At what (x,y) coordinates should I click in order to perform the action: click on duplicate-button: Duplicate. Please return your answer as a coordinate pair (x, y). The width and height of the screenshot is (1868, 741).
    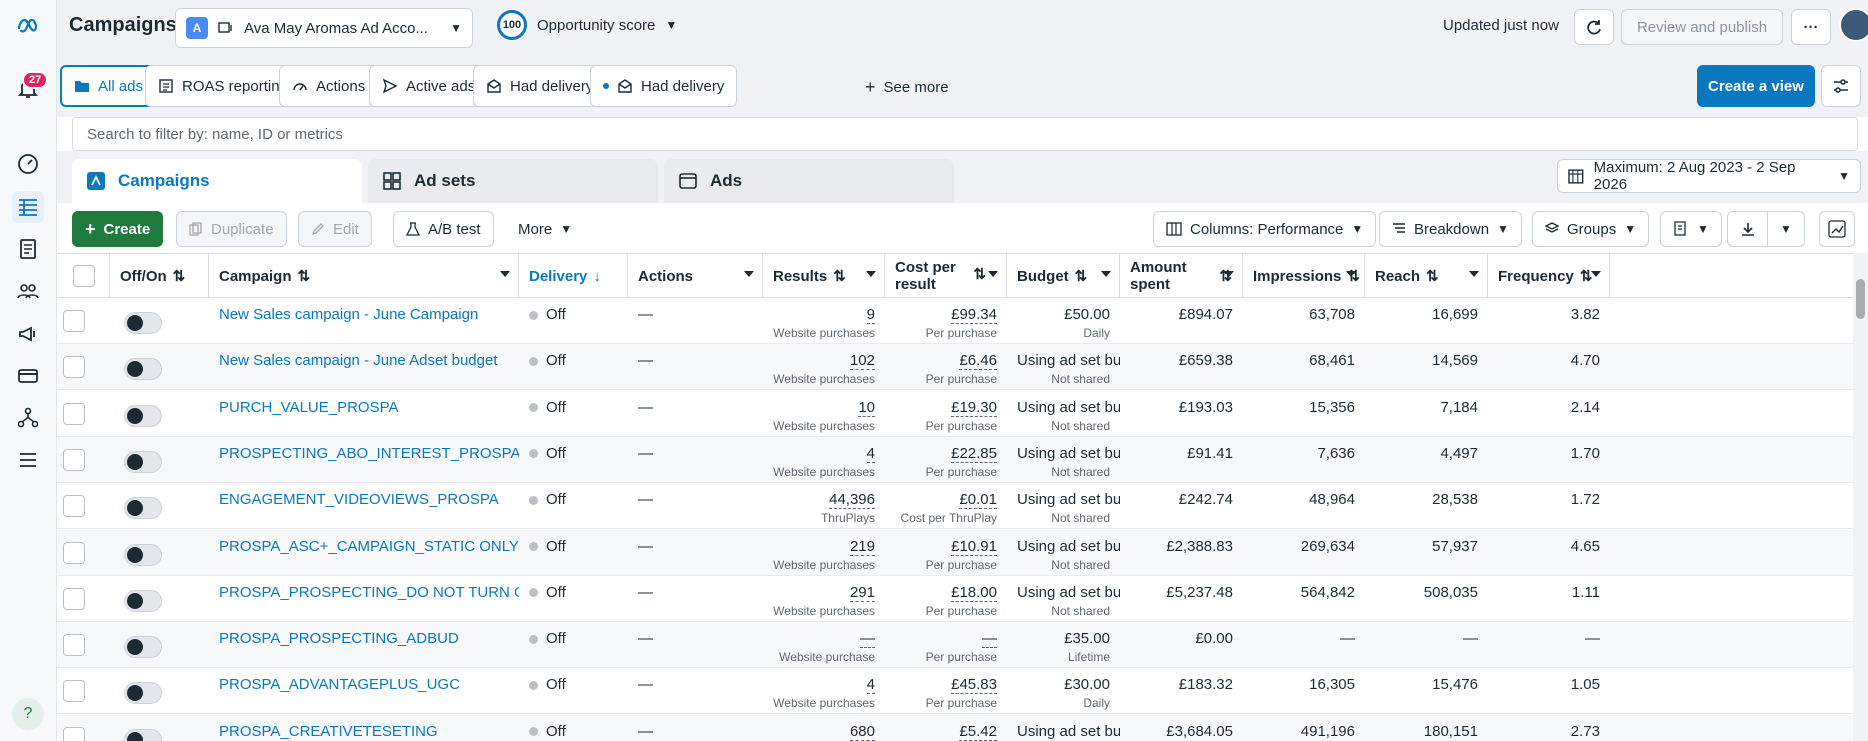
    Looking at the image, I should click on (231, 229).